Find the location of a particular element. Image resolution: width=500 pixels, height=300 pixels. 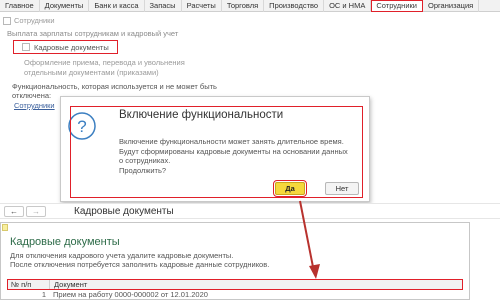

column-header-document: Документ is located at coordinates (256, 284).